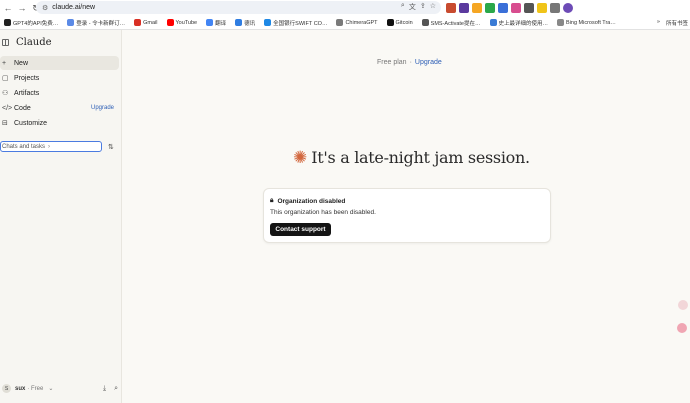 The height and width of the screenshot is (403, 690). I want to click on claude-spark-icon: ✺, so click(300, 157).